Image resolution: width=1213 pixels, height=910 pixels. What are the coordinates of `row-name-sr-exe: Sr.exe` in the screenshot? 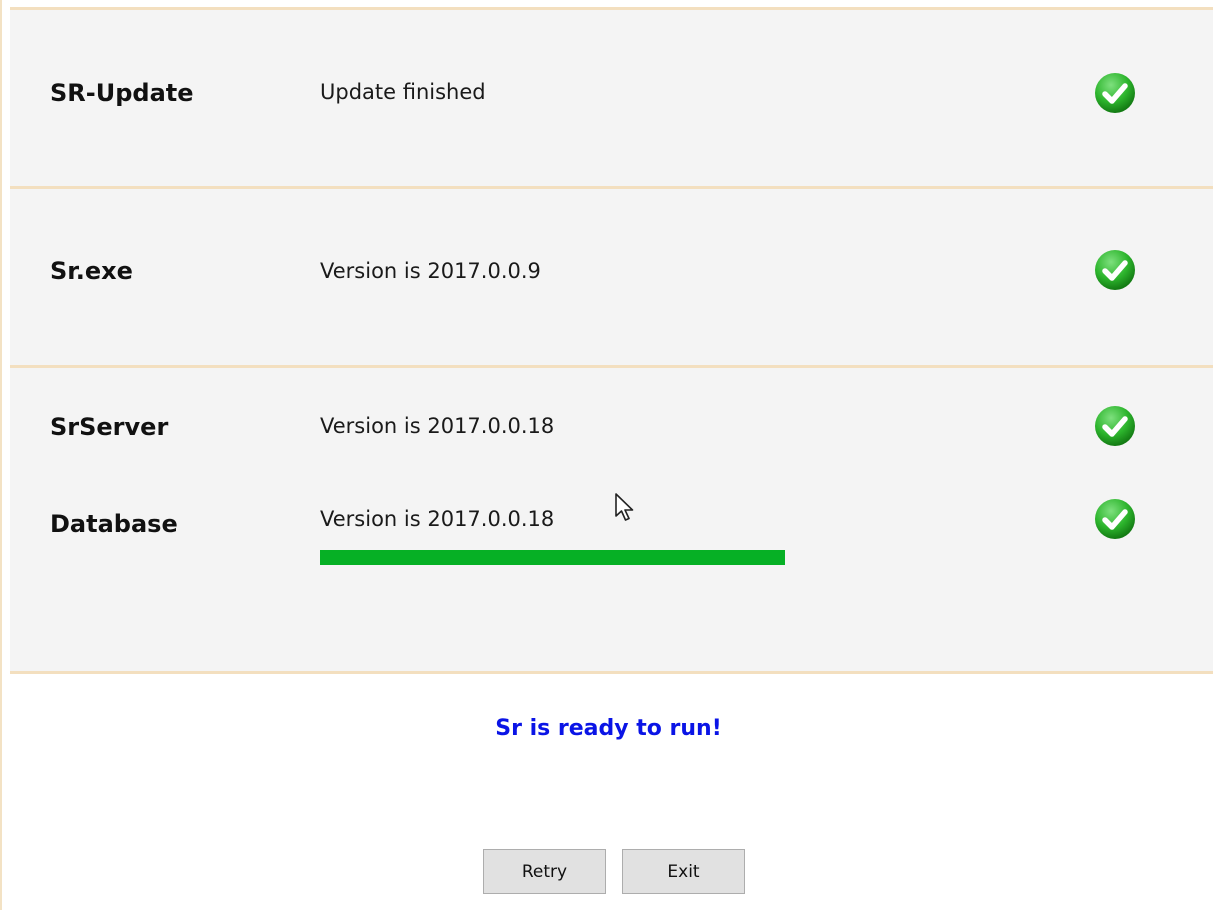 It's located at (91, 271).